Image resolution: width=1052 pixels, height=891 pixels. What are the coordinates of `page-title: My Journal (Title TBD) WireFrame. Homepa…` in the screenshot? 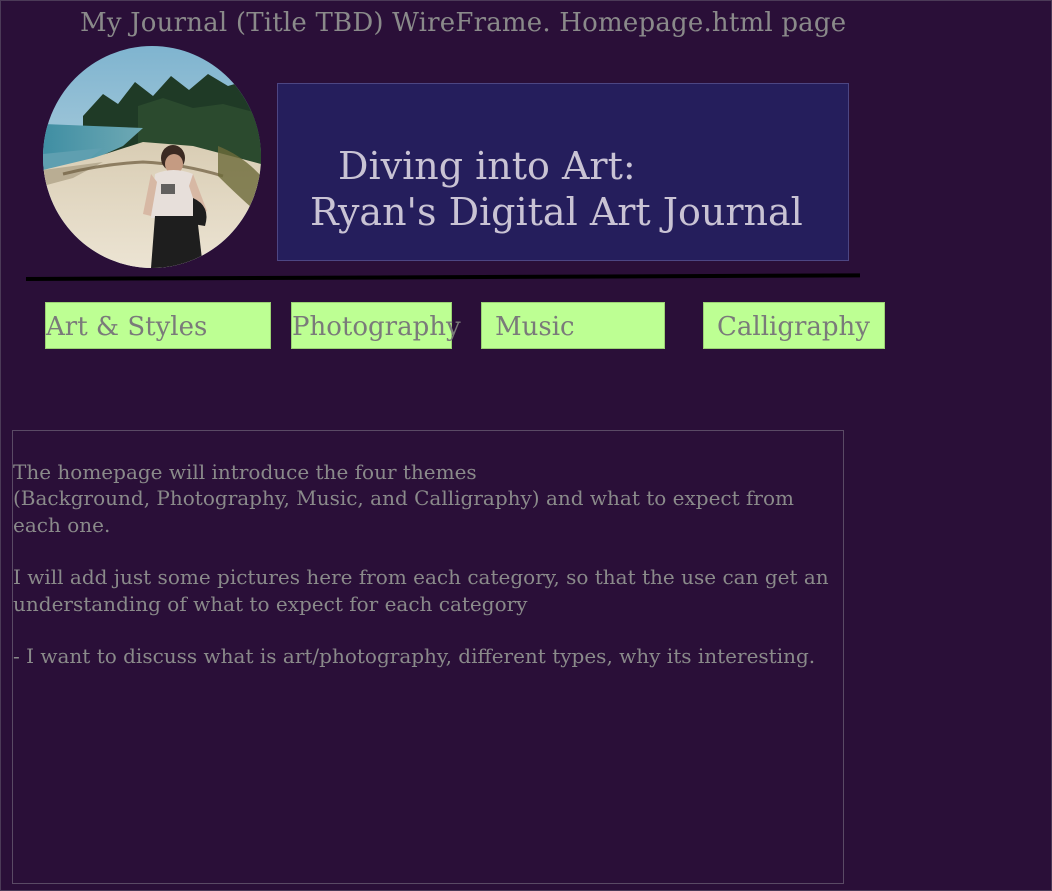 It's located at (463, 23).